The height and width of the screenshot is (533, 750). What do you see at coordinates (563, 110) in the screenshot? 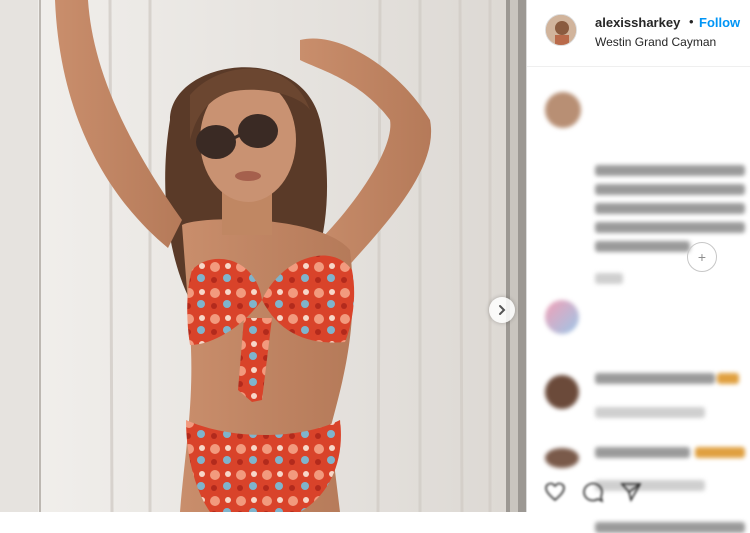
I see `caption-avatar` at bounding box center [563, 110].